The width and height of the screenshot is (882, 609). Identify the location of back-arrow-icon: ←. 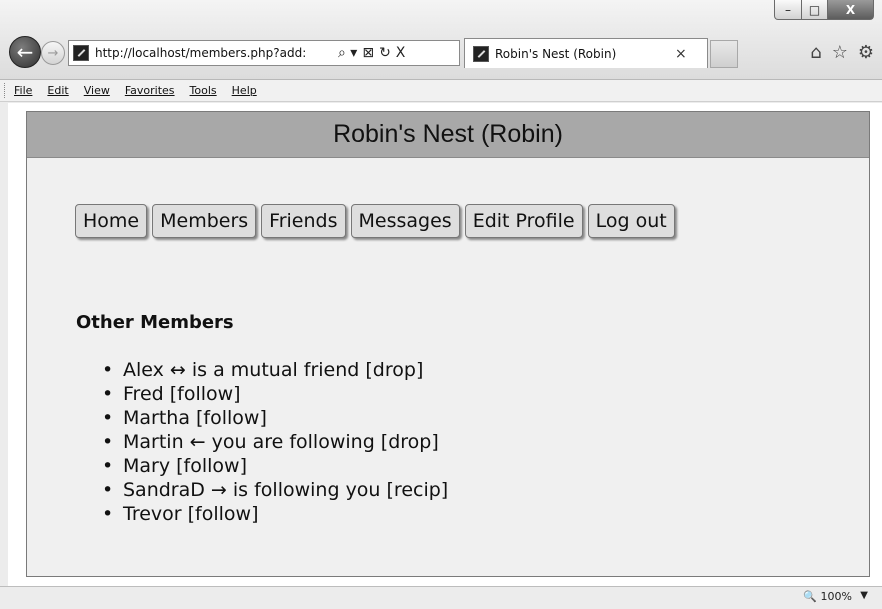
(25, 52).